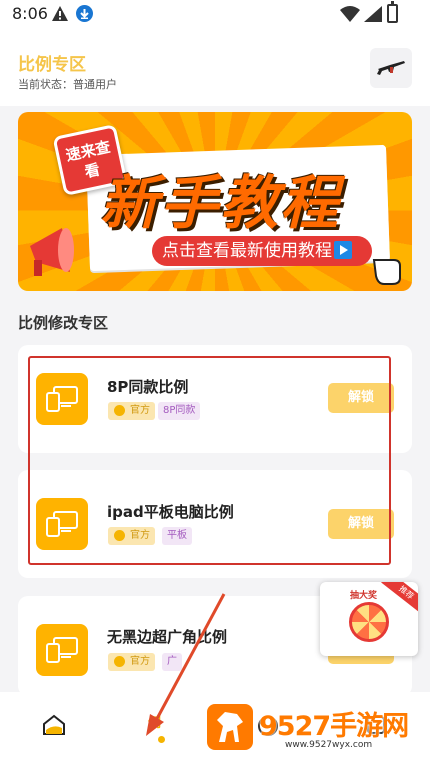  Describe the element at coordinates (148, 387) in the screenshot. I see `item-title: 8P同款比例` at that location.